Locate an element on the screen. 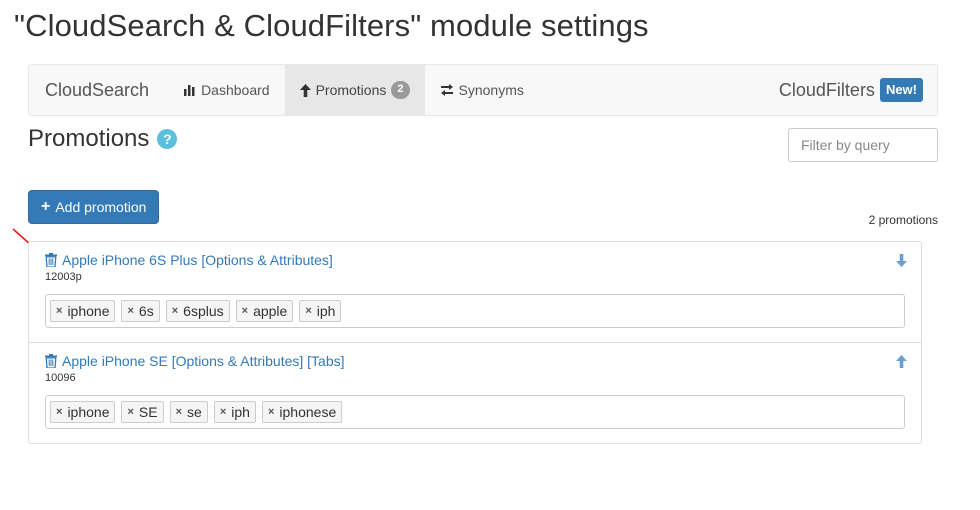 The image size is (980, 510). promotion-id: 10096 is located at coordinates (60, 378).